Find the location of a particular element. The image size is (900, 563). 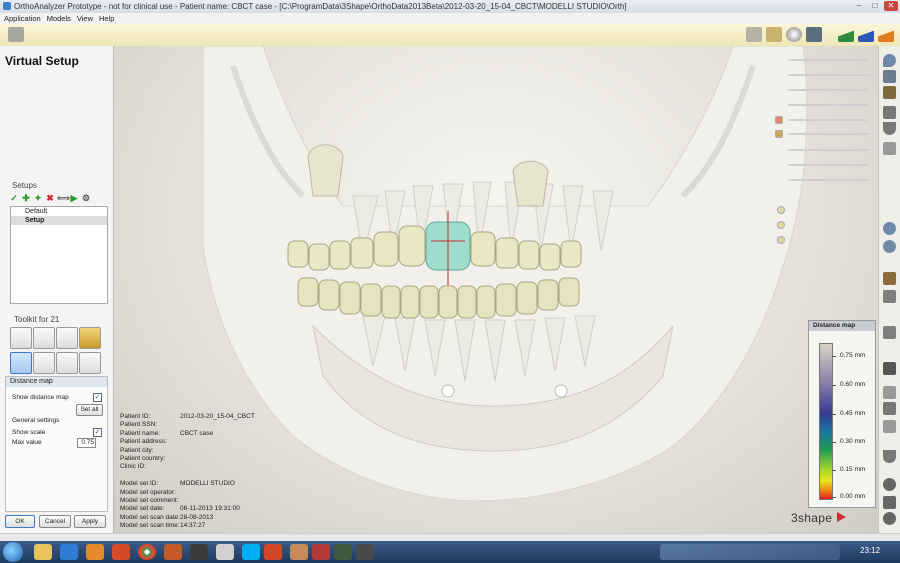

menu-application: Application is located at coordinates (22, 18).